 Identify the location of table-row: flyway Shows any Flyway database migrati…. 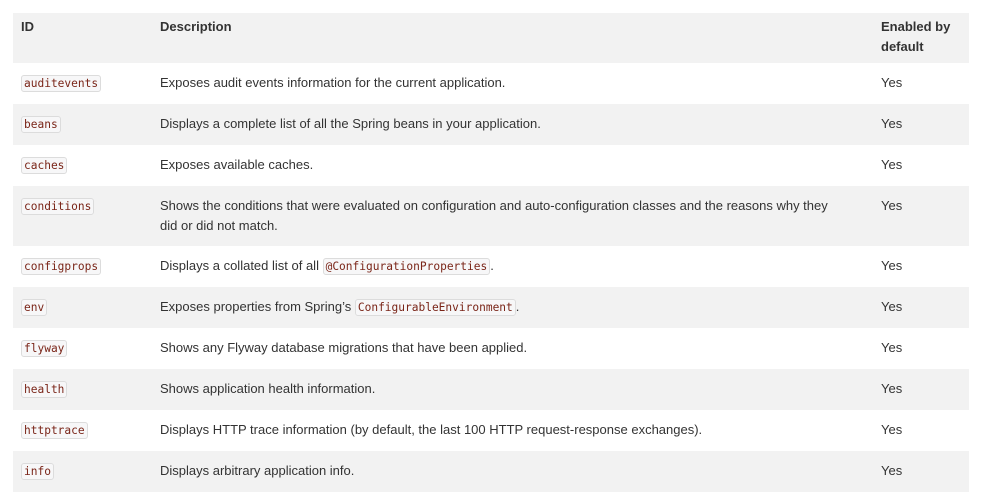
(491, 348).